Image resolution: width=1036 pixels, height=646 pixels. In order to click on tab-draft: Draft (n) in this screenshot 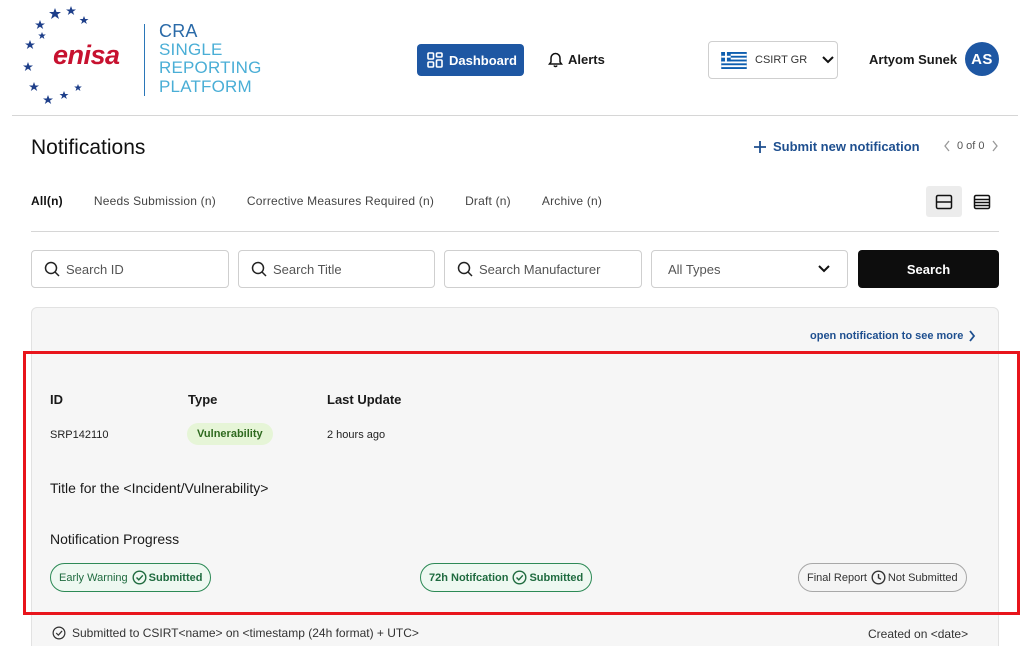, I will do `click(488, 201)`.